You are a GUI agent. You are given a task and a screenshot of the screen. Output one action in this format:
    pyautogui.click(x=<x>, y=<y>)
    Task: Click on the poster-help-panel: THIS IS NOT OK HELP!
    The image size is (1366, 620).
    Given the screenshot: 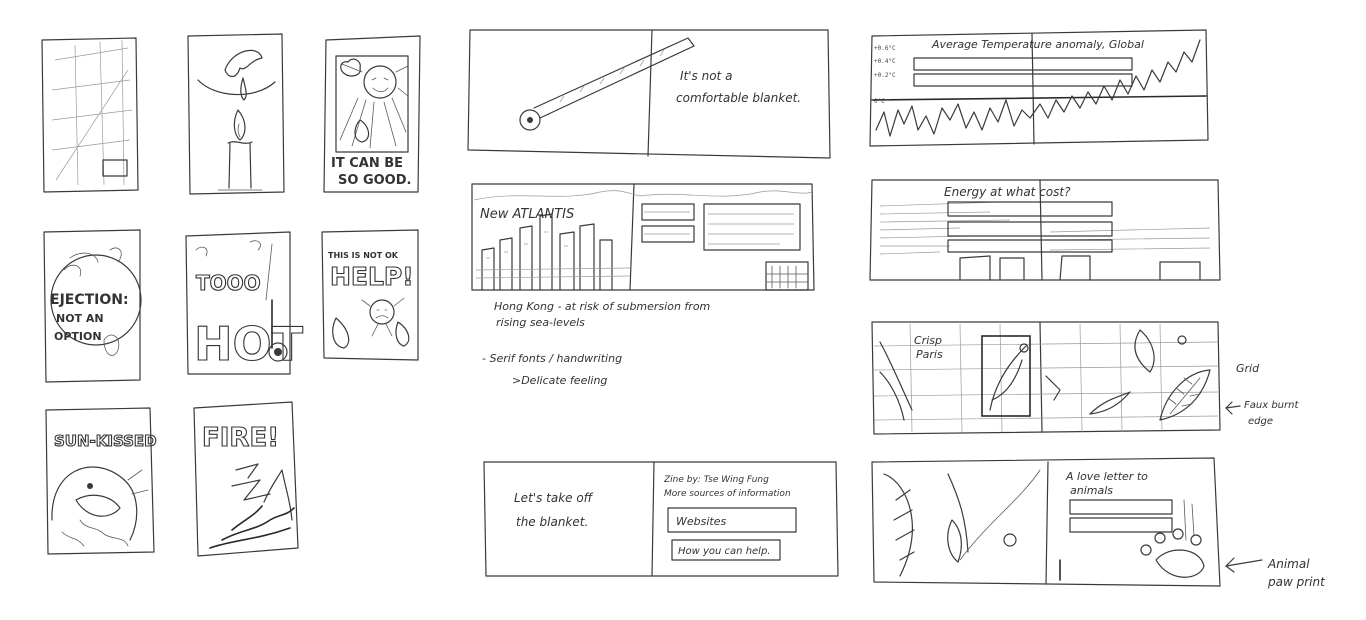 What is the action you would take?
    pyautogui.click(x=370, y=295)
    